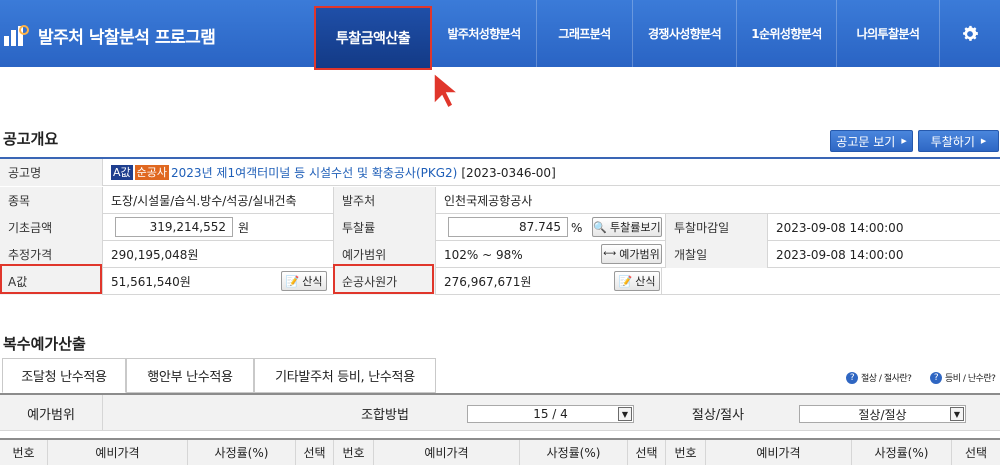 Image resolution: width=1000 pixels, height=465 pixels. Describe the element at coordinates (685, 33) in the screenshot. I see `nav-competitor-tendency: 경쟁사성향분석` at that location.